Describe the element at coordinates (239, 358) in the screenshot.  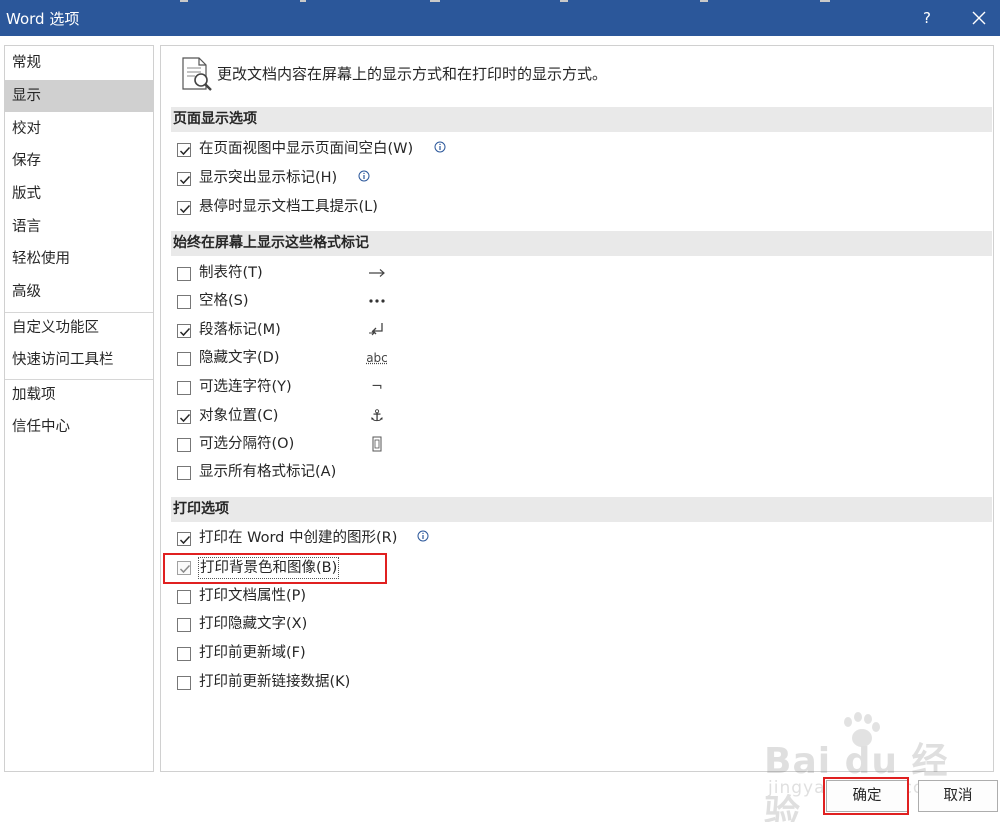
I see `option-label: 隐藏文字(D)` at that location.